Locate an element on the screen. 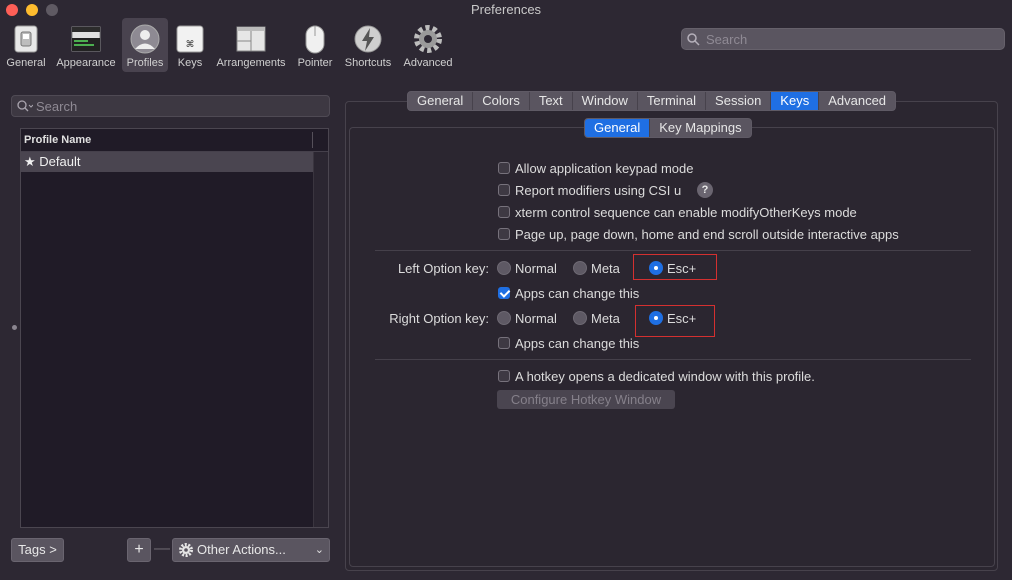  left-option-esc-label: Esc+ is located at coordinates (682, 268).